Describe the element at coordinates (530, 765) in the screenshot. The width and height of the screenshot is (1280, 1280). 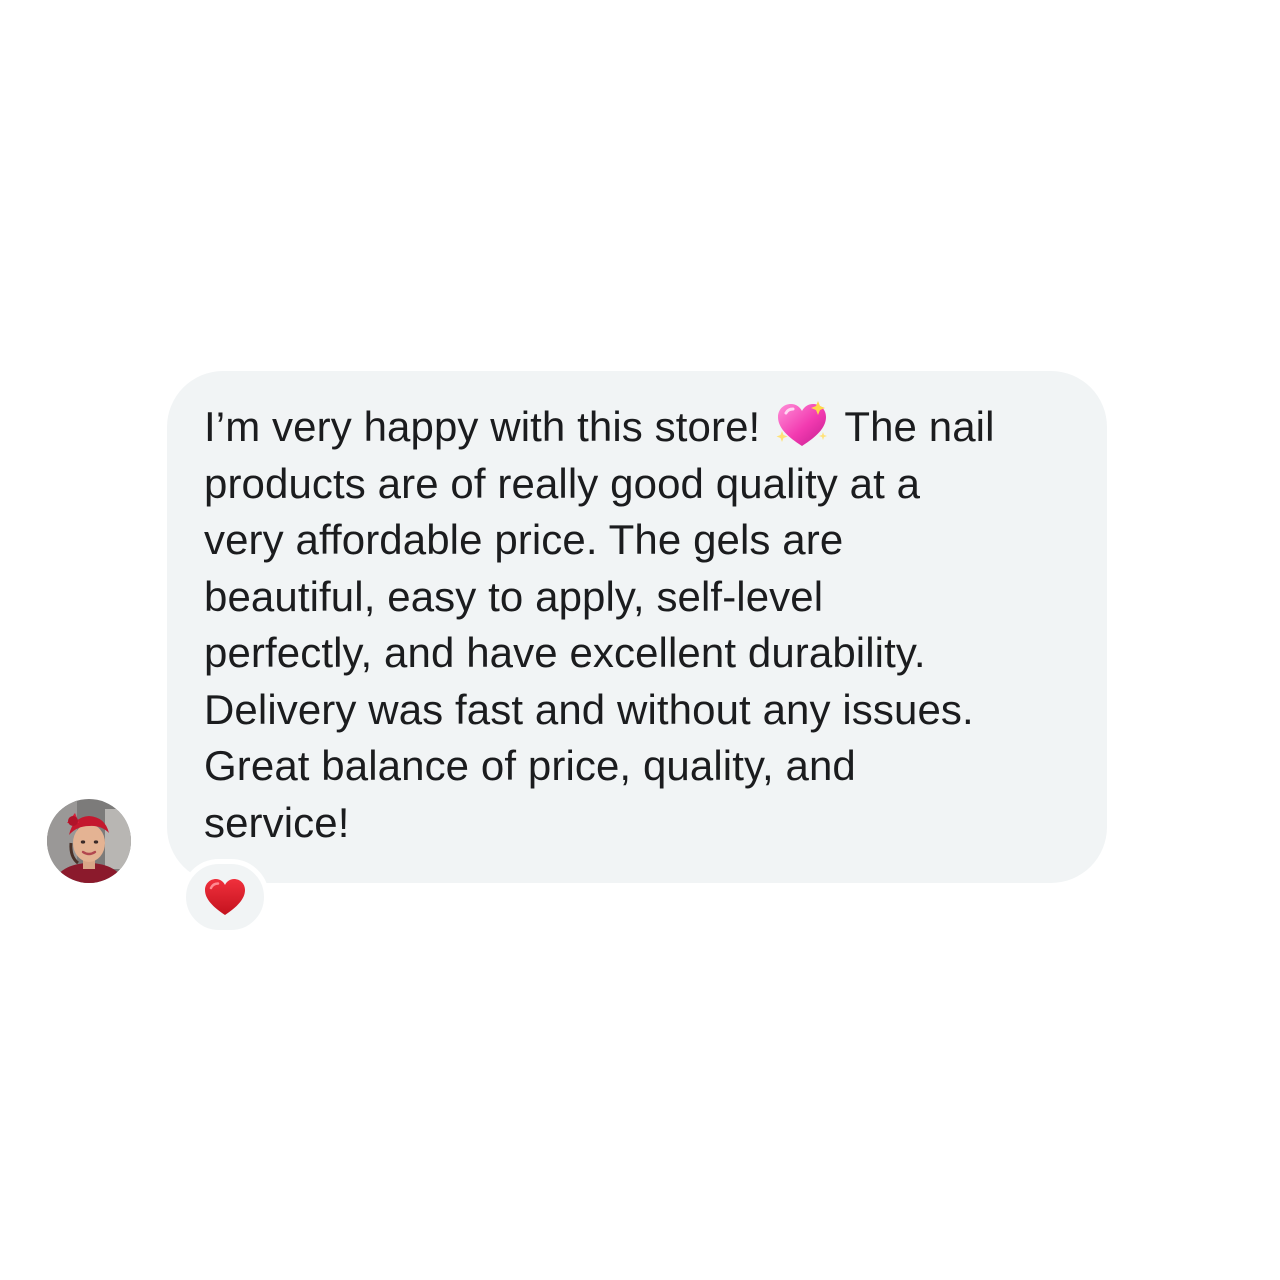
I see `message-line: Great balance of price, quality, and` at that location.